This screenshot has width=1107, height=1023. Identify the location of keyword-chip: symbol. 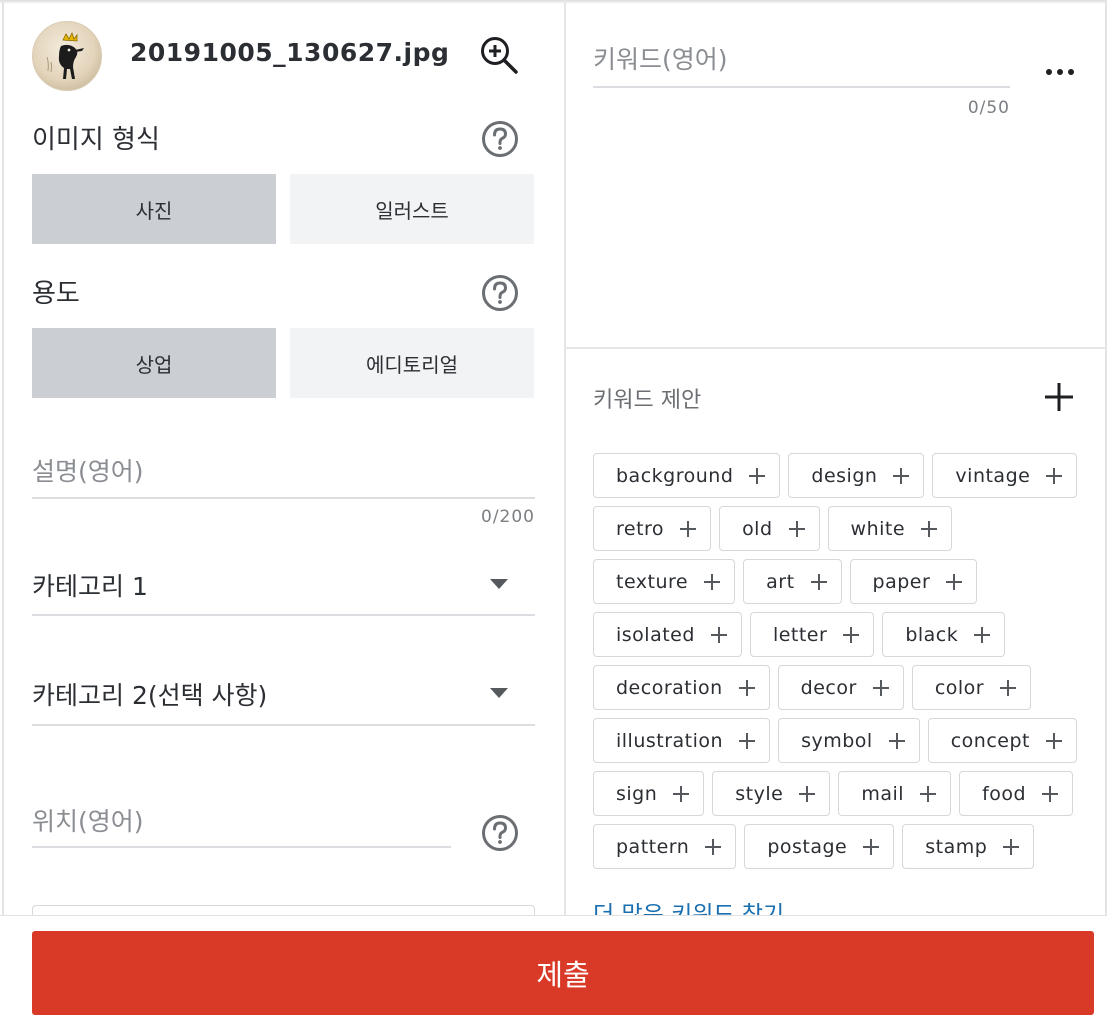
(849, 740).